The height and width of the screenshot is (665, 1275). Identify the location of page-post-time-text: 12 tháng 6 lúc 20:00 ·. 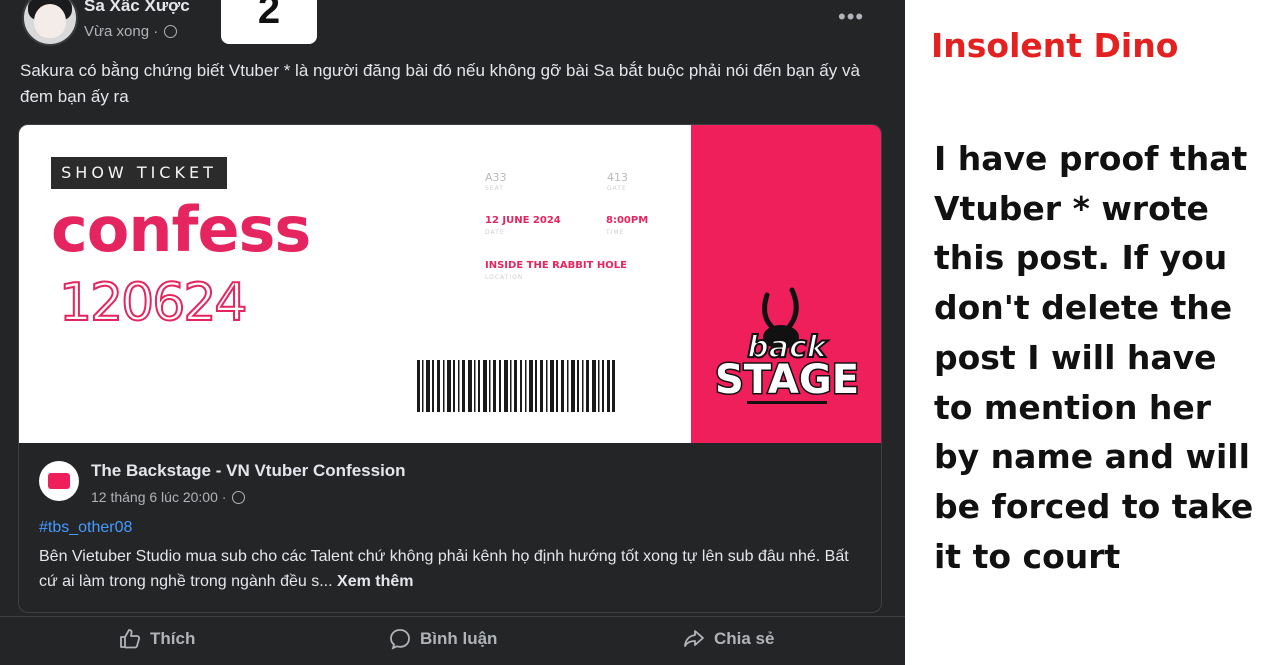
(159, 497).